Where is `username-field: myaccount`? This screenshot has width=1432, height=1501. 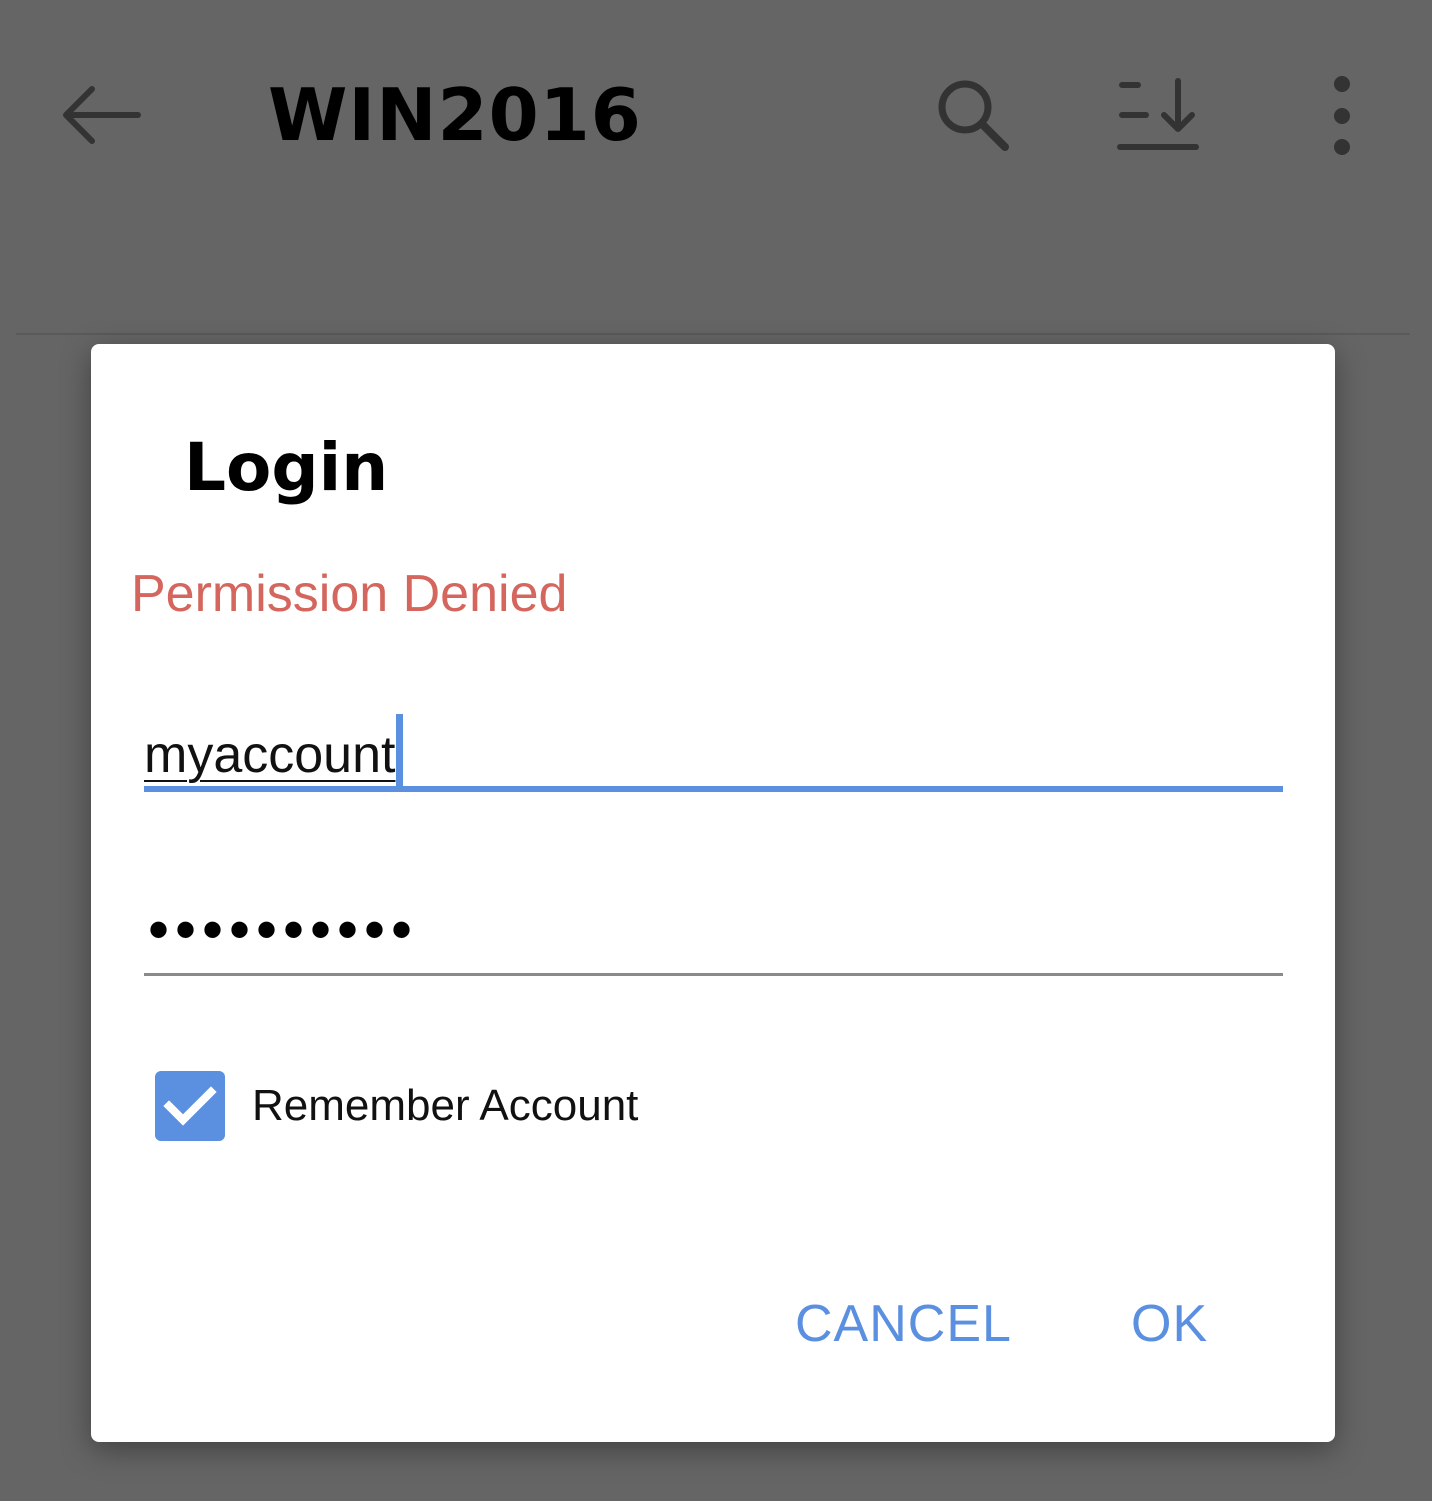
username-field: myaccount is located at coordinates (713, 744).